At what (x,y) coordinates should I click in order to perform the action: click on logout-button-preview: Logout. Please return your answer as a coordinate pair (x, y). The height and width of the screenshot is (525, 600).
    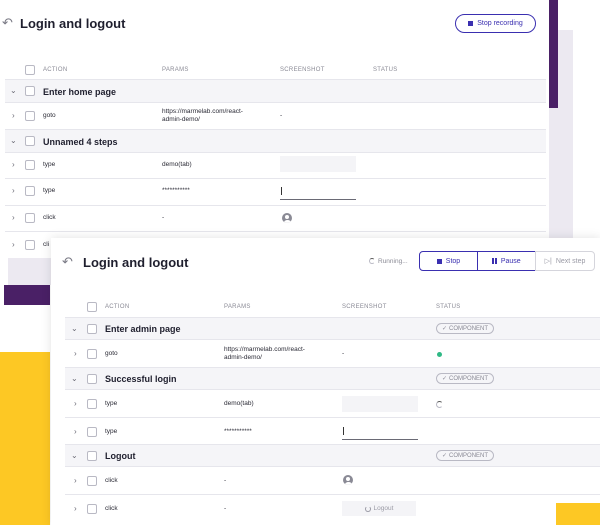
    Looking at the image, I should click on (379, 508).